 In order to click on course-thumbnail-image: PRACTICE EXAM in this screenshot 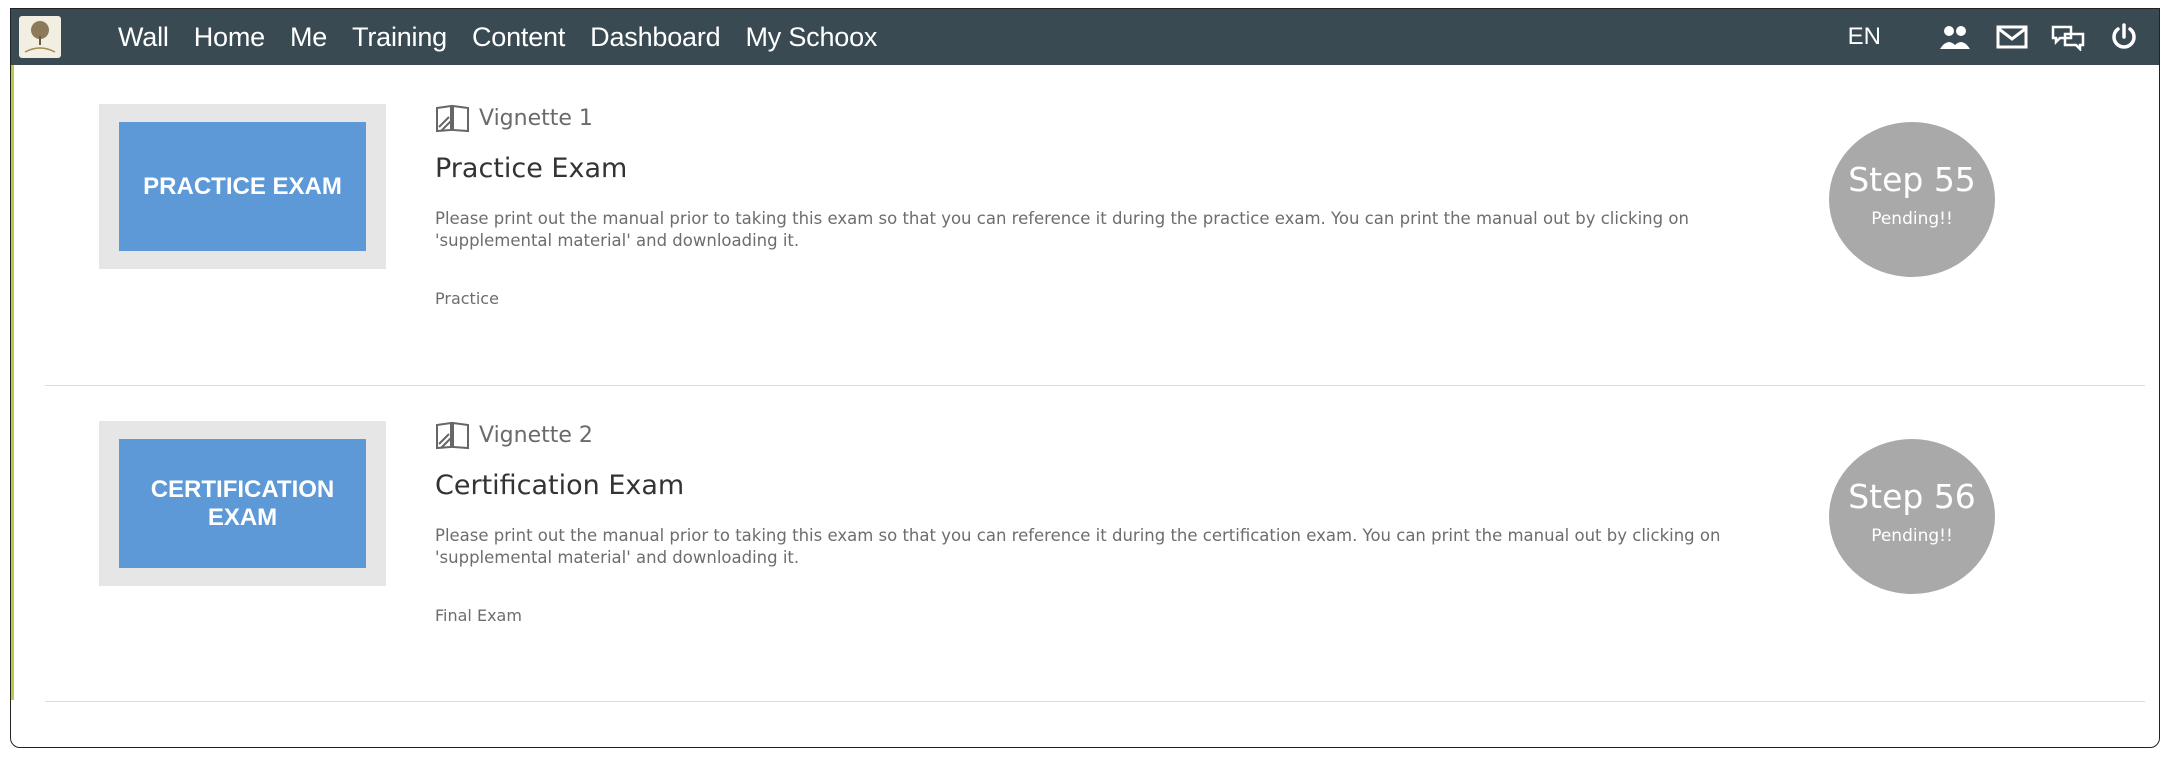, I will do `click(242, 186)`.